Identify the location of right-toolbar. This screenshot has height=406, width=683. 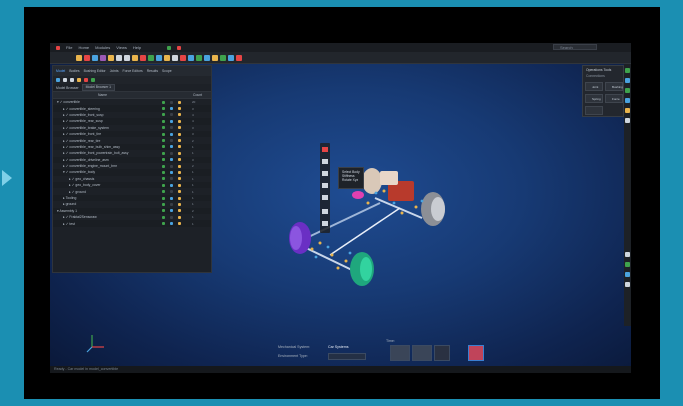
(627, 195).